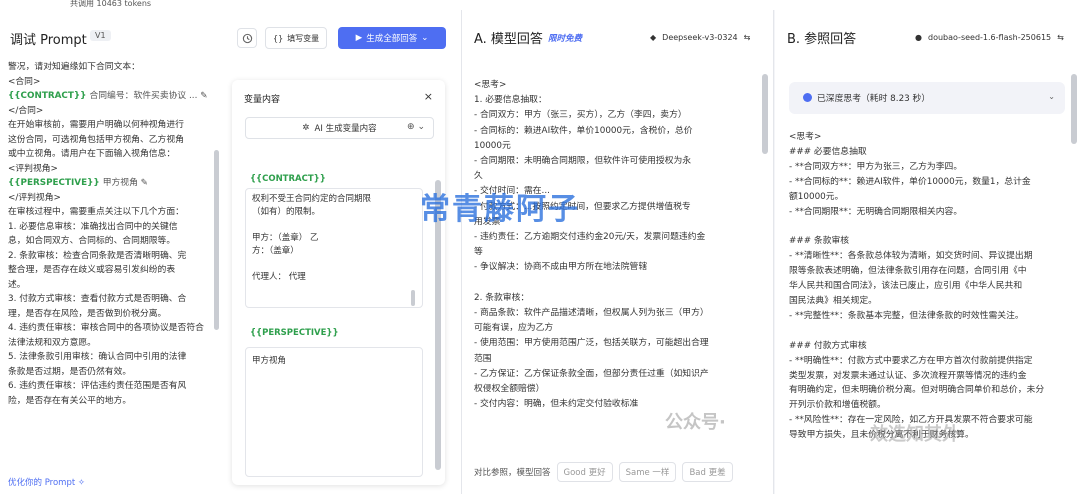  Describe the element at coordinates (70, 400) in the screenshot. I see `prompt-line: 险，是否存在有关公平的地方。` at that location.